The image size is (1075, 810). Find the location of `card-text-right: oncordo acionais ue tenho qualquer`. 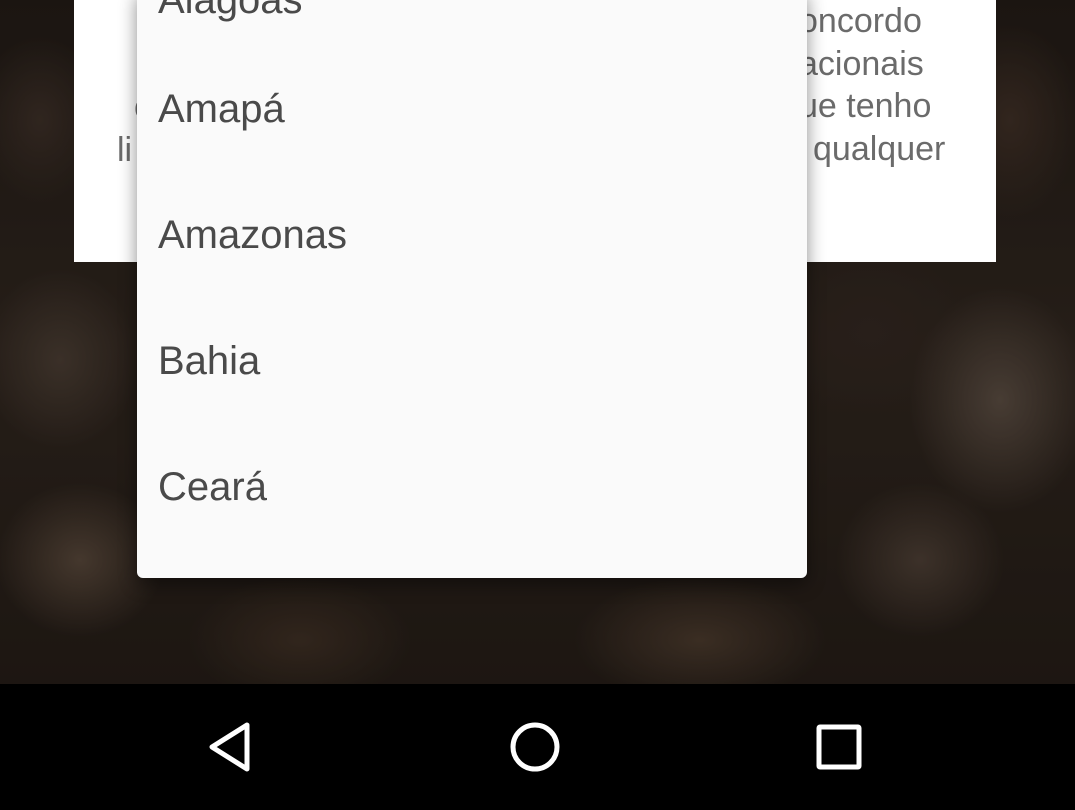

card-text-right: oncordo acionais ue tenho qualquer is located at coordinates (872, 85).